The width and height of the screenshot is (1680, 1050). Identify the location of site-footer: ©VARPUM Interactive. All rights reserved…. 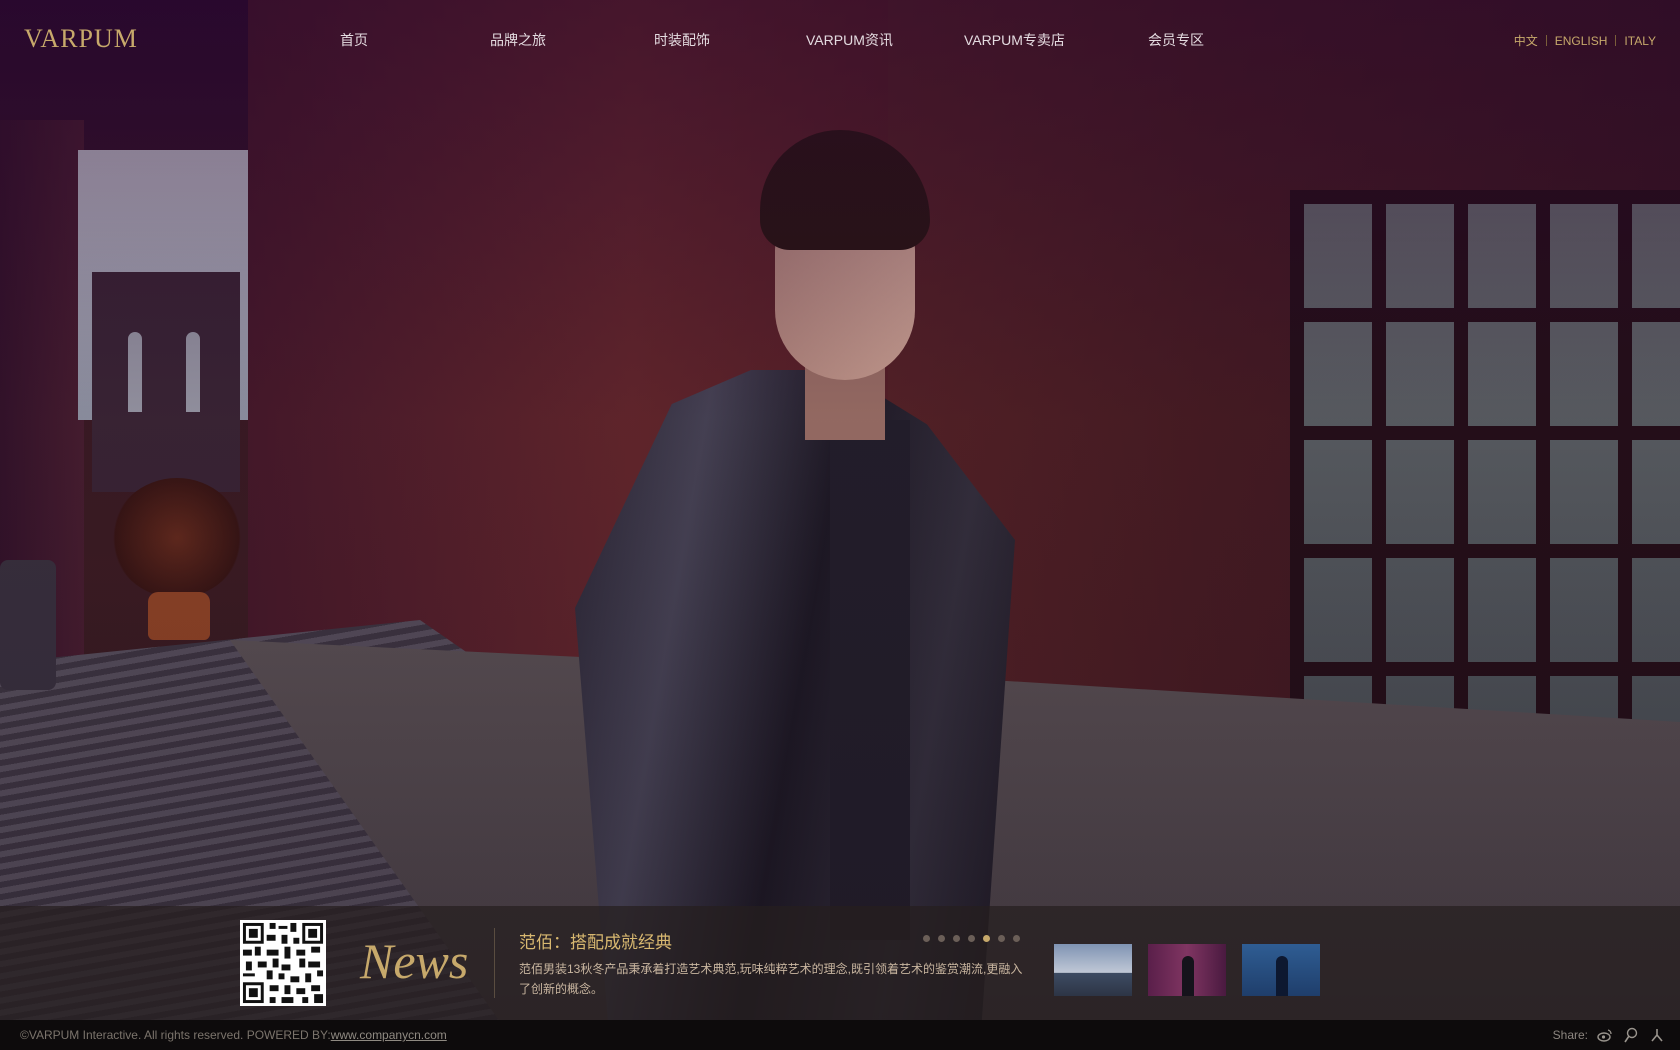
(840, 1035).